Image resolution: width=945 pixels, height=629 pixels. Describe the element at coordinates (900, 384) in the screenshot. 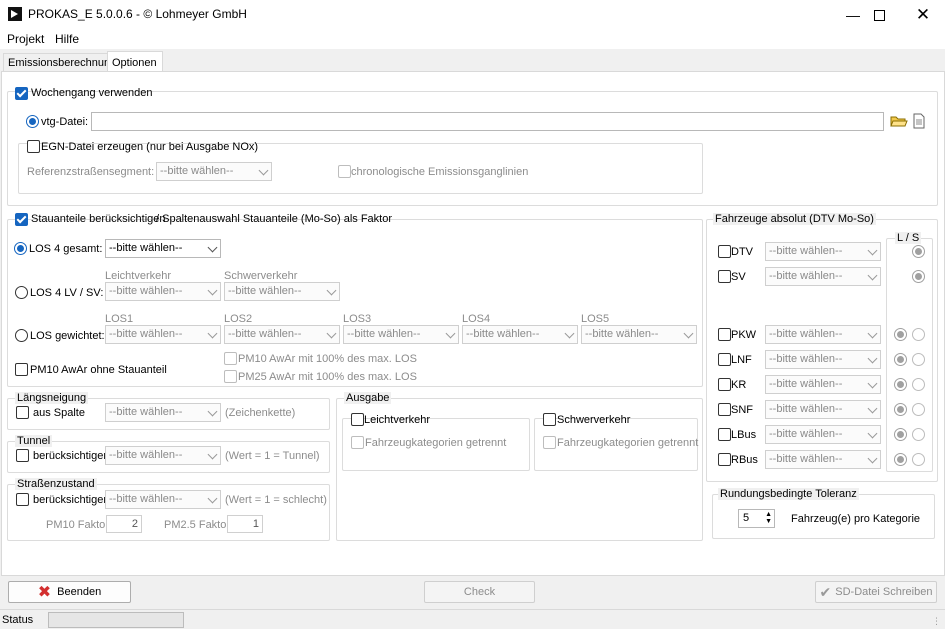

I see `fz-kr-l-radio` at that location.